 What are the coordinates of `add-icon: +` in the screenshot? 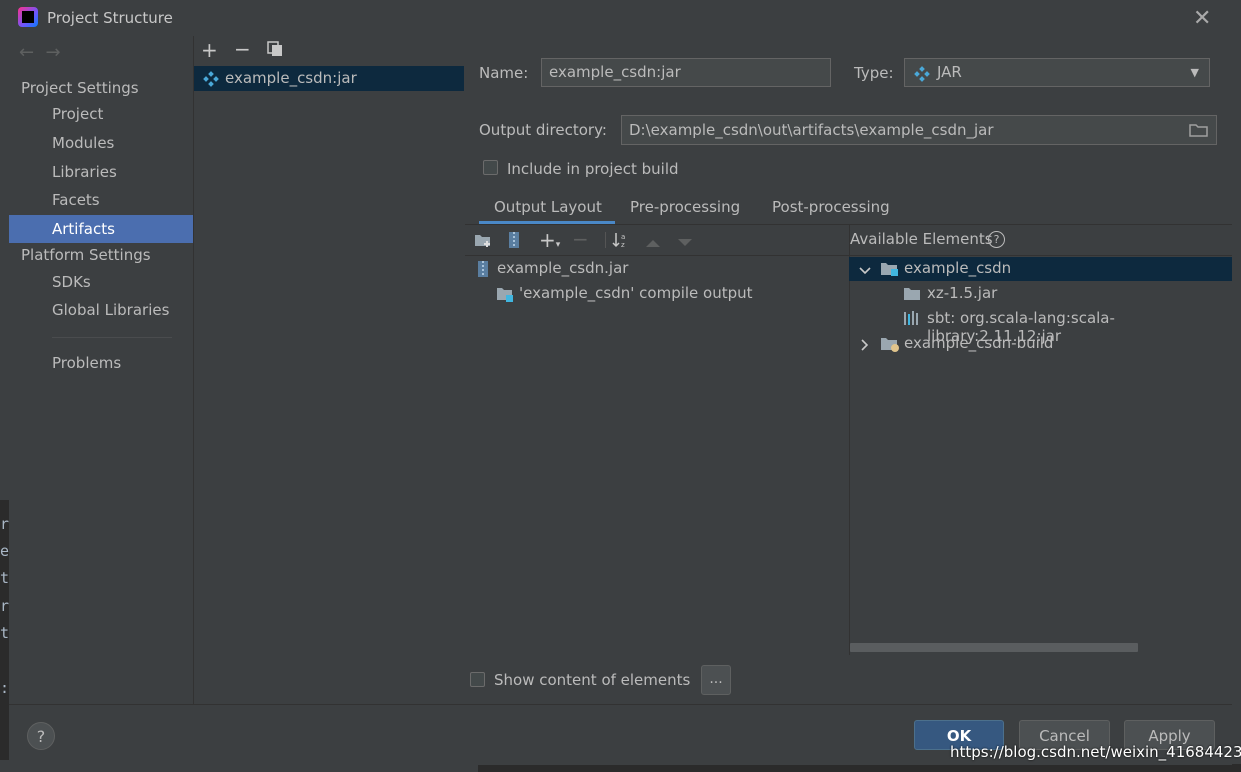 It's located at (209, 50).